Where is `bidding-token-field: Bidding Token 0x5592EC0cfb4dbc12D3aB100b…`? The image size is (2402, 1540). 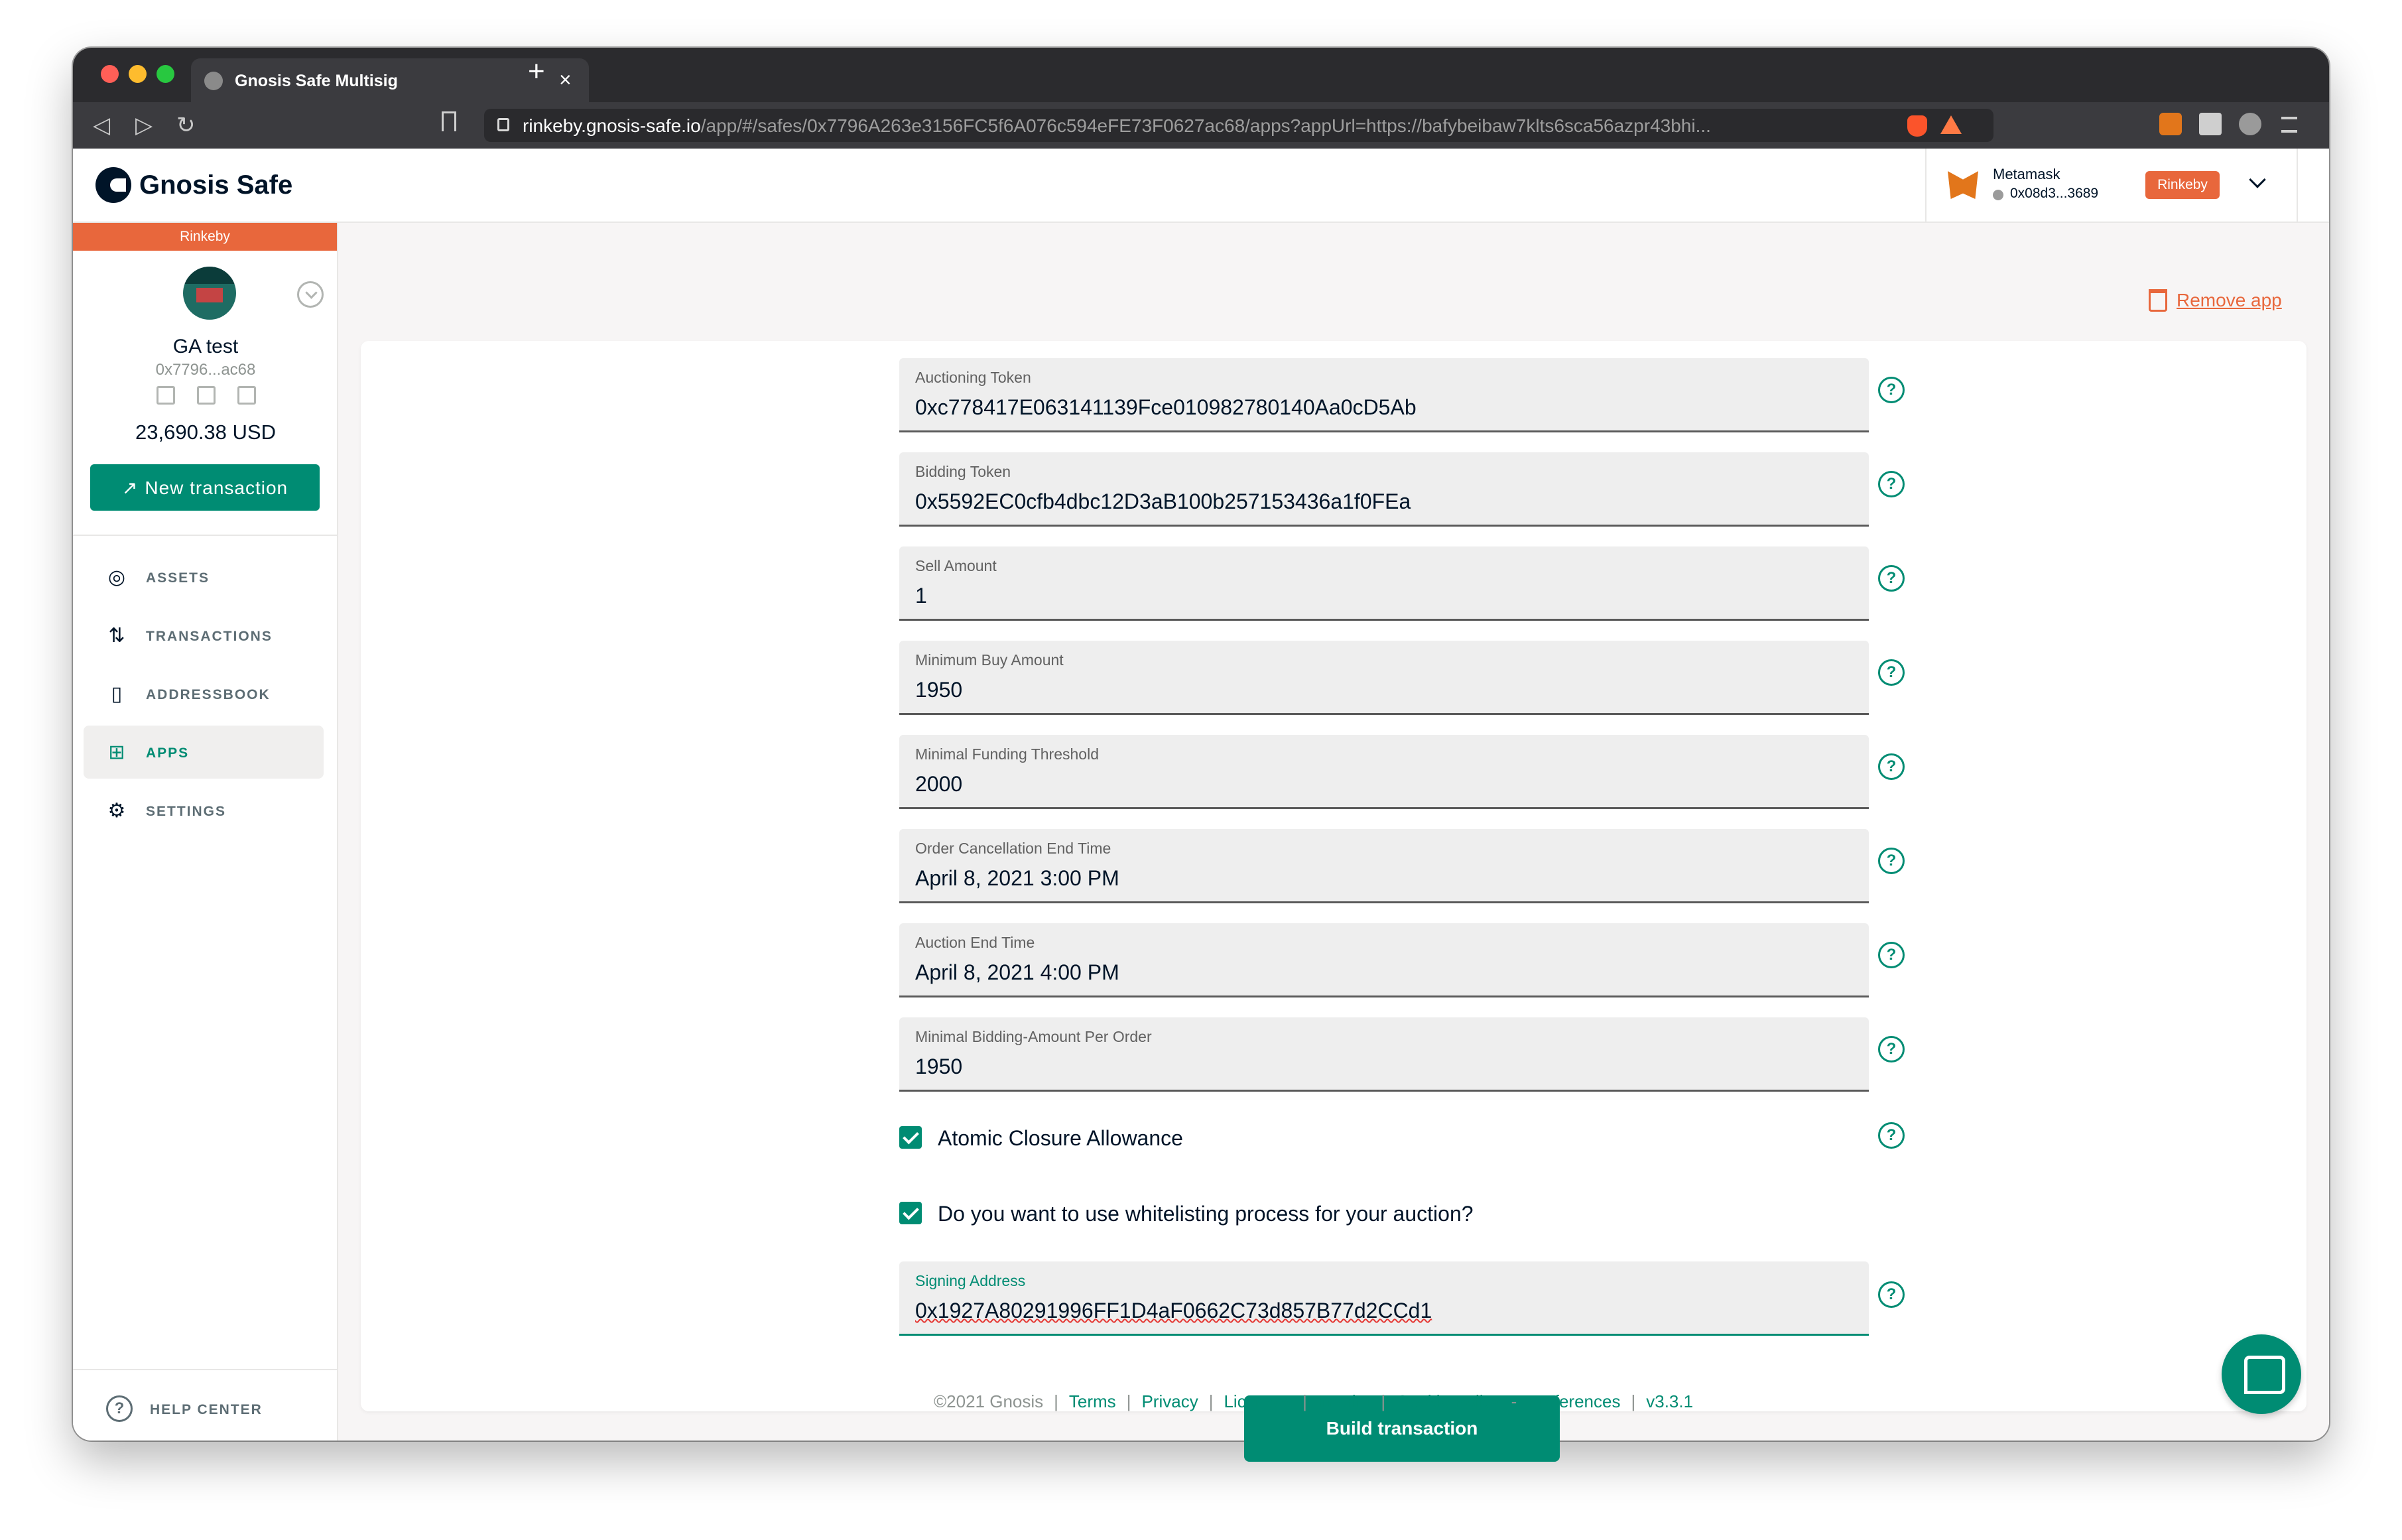
bidding-token-field: Bidding Token 0x5592EC0cfb4dbc12D3aB100b… is located at coordinates (1384, 489).